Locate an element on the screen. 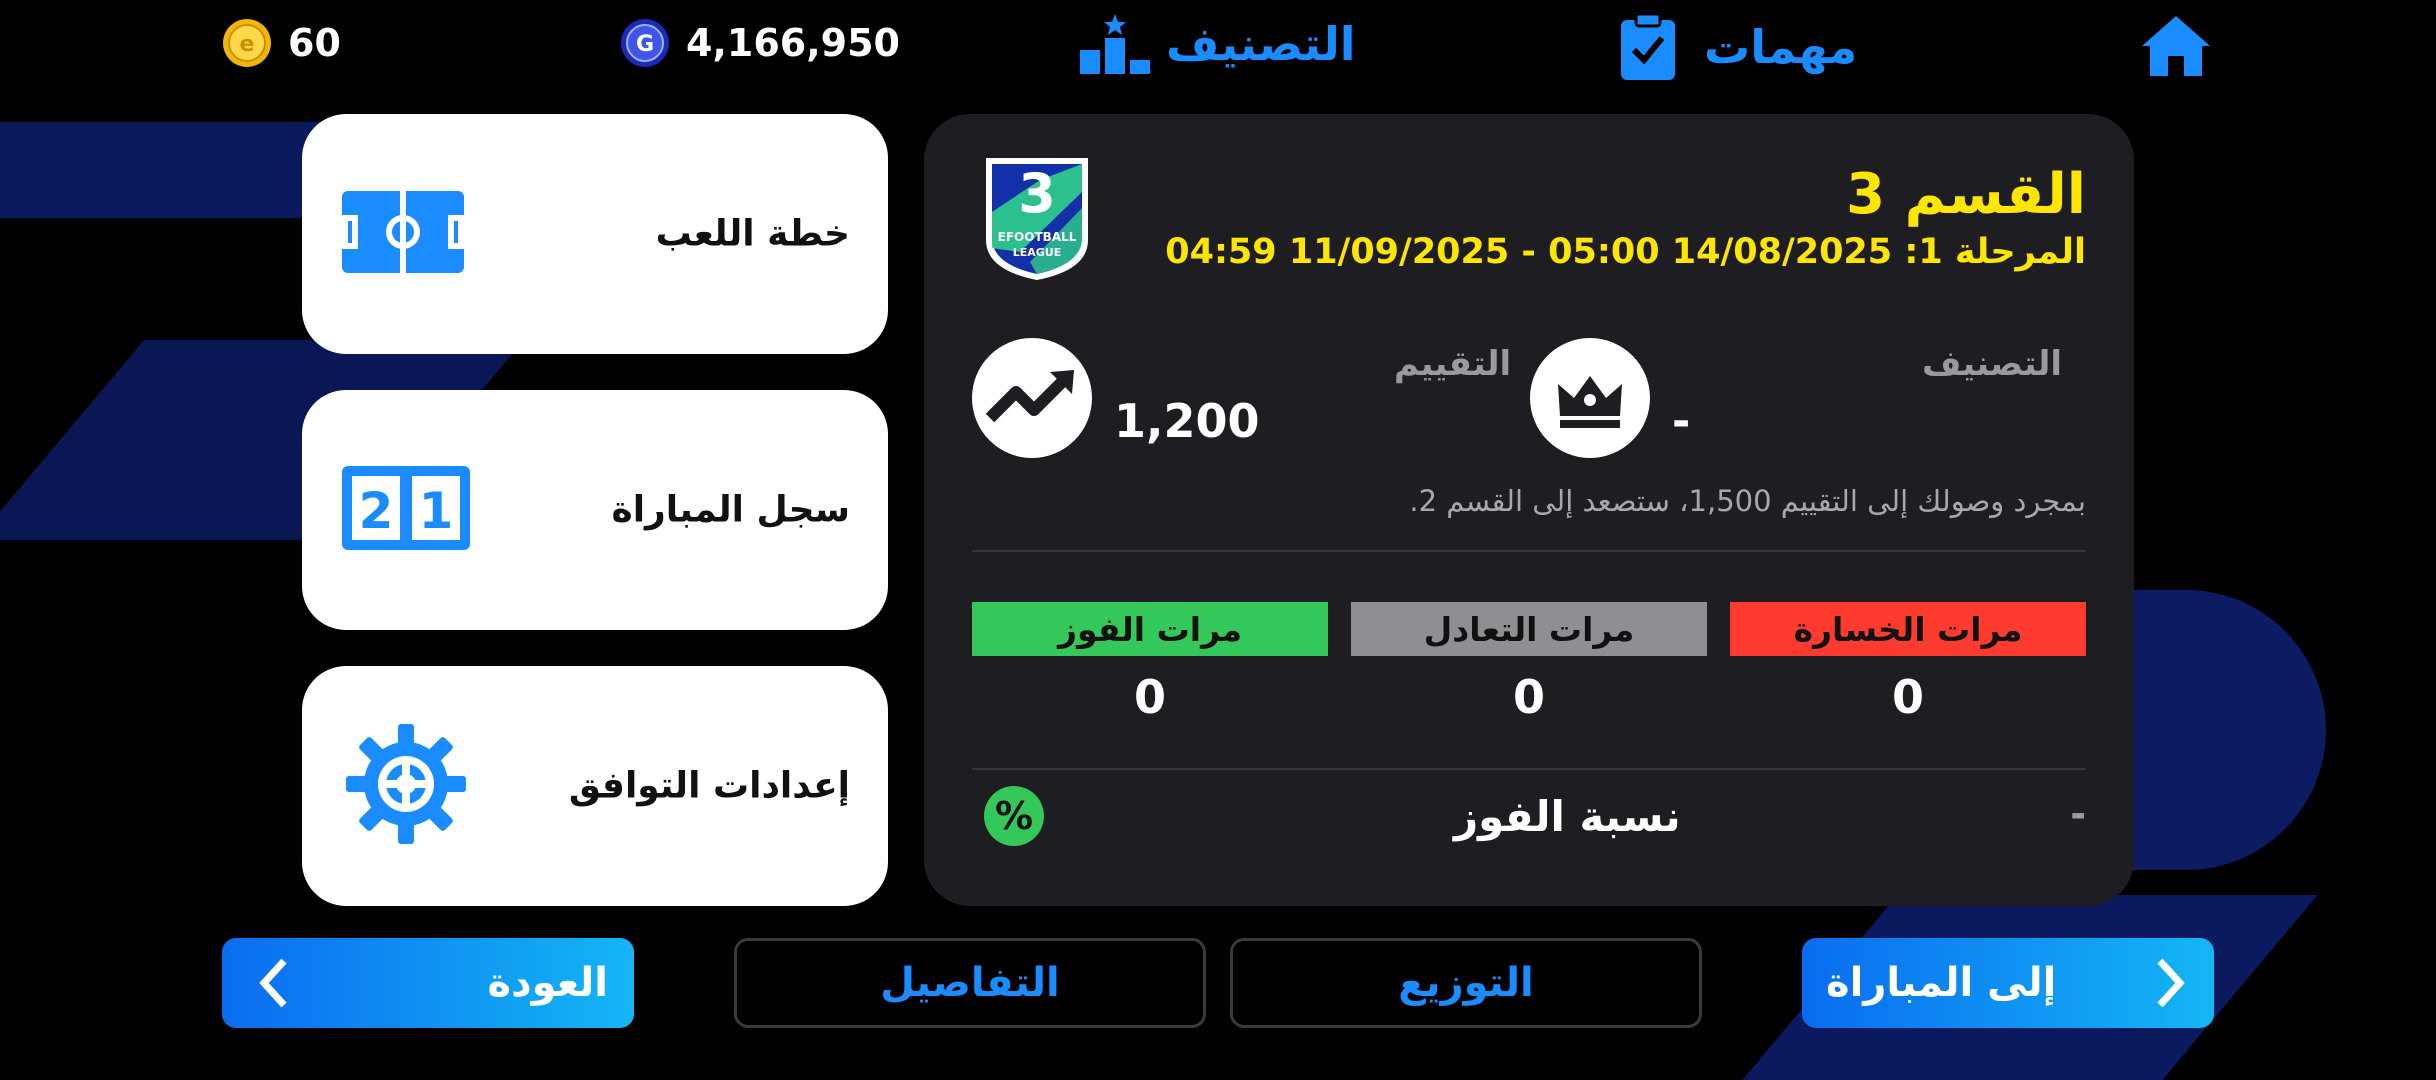  division-badge: 3 EFOOTBALL LEAGUE is located at coordinates (1037, 218).